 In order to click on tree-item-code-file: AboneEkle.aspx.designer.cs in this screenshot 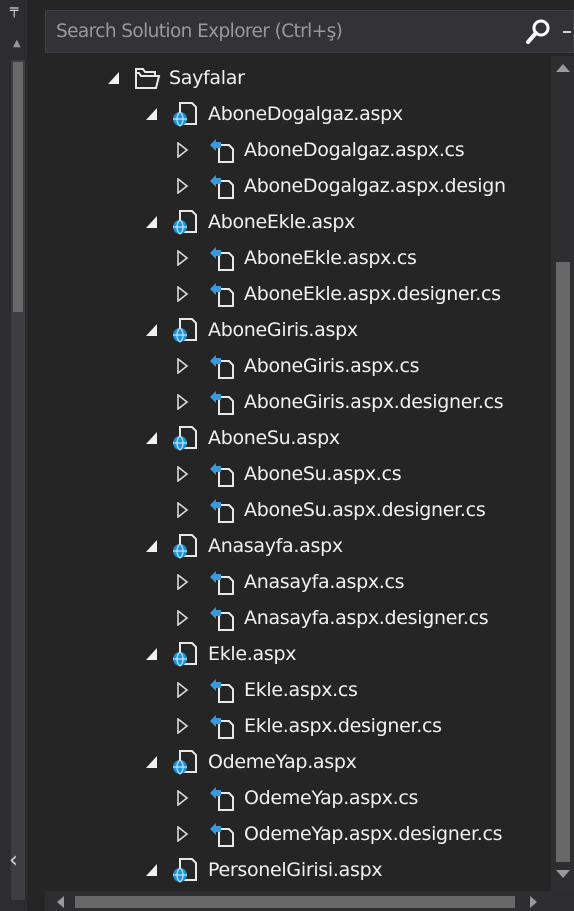, I will do `click(298, 294)`.